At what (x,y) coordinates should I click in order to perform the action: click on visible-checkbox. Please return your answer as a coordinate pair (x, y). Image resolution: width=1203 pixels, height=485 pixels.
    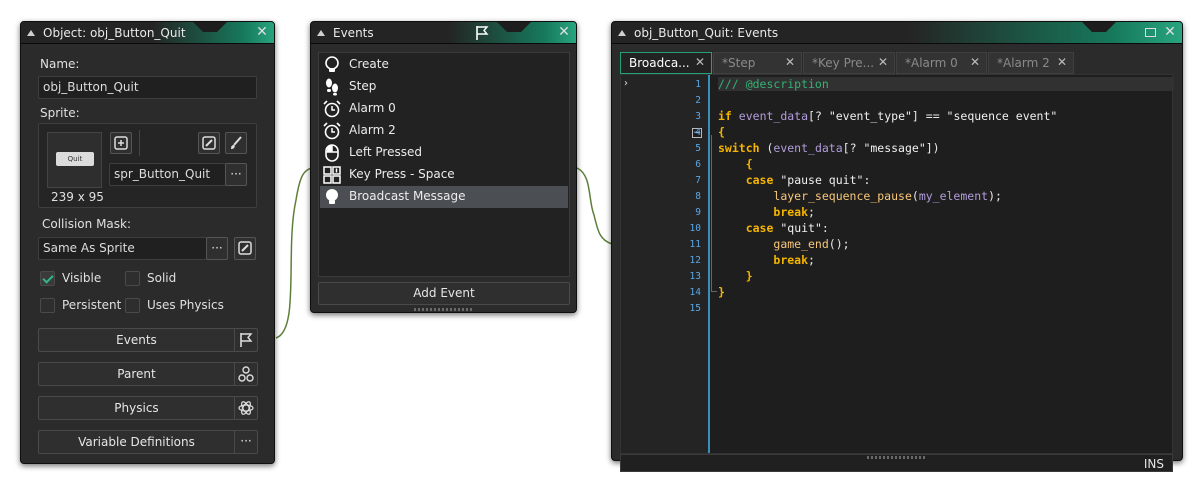
    Looking at the image, I should click on (47, 278).